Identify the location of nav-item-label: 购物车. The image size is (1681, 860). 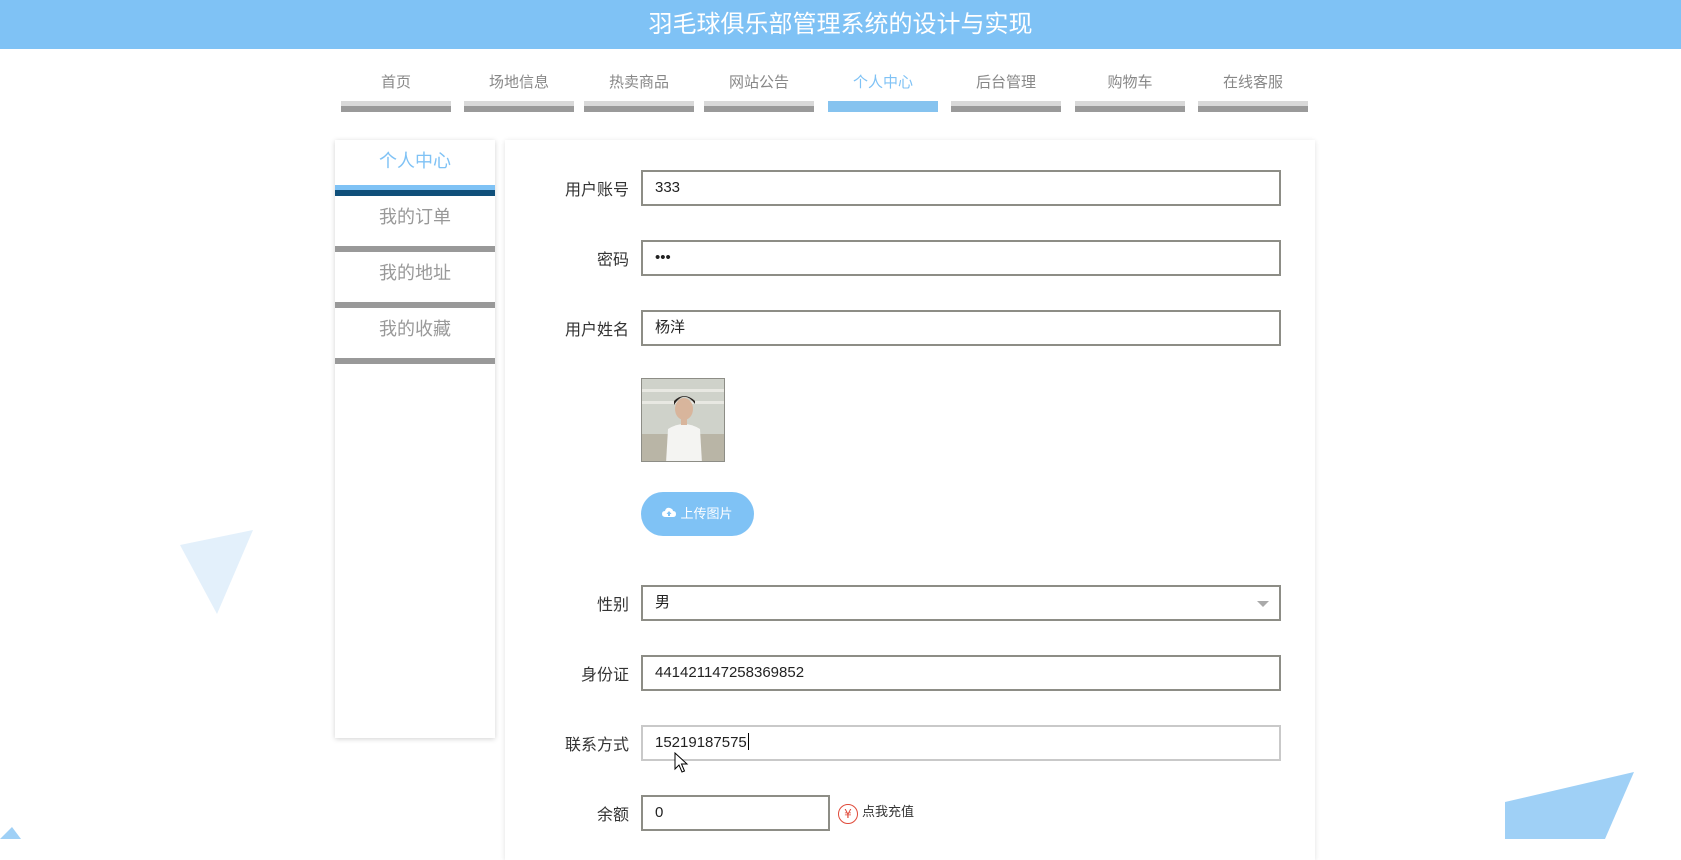
(1130, 82).